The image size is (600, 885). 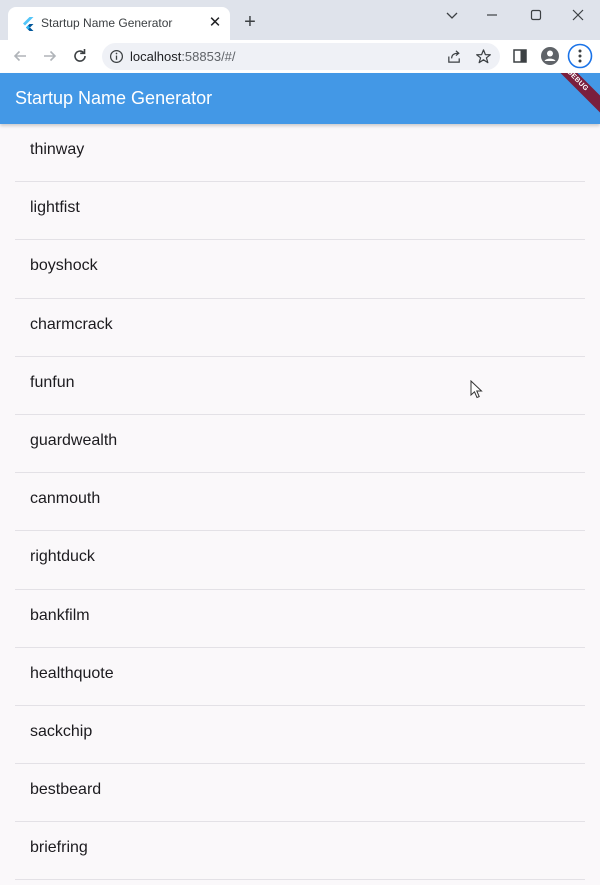 What do you see at coordinates (300, 328) in the screenshot?
I see `list-item: charmcrack` at bounding box center [300, 328].